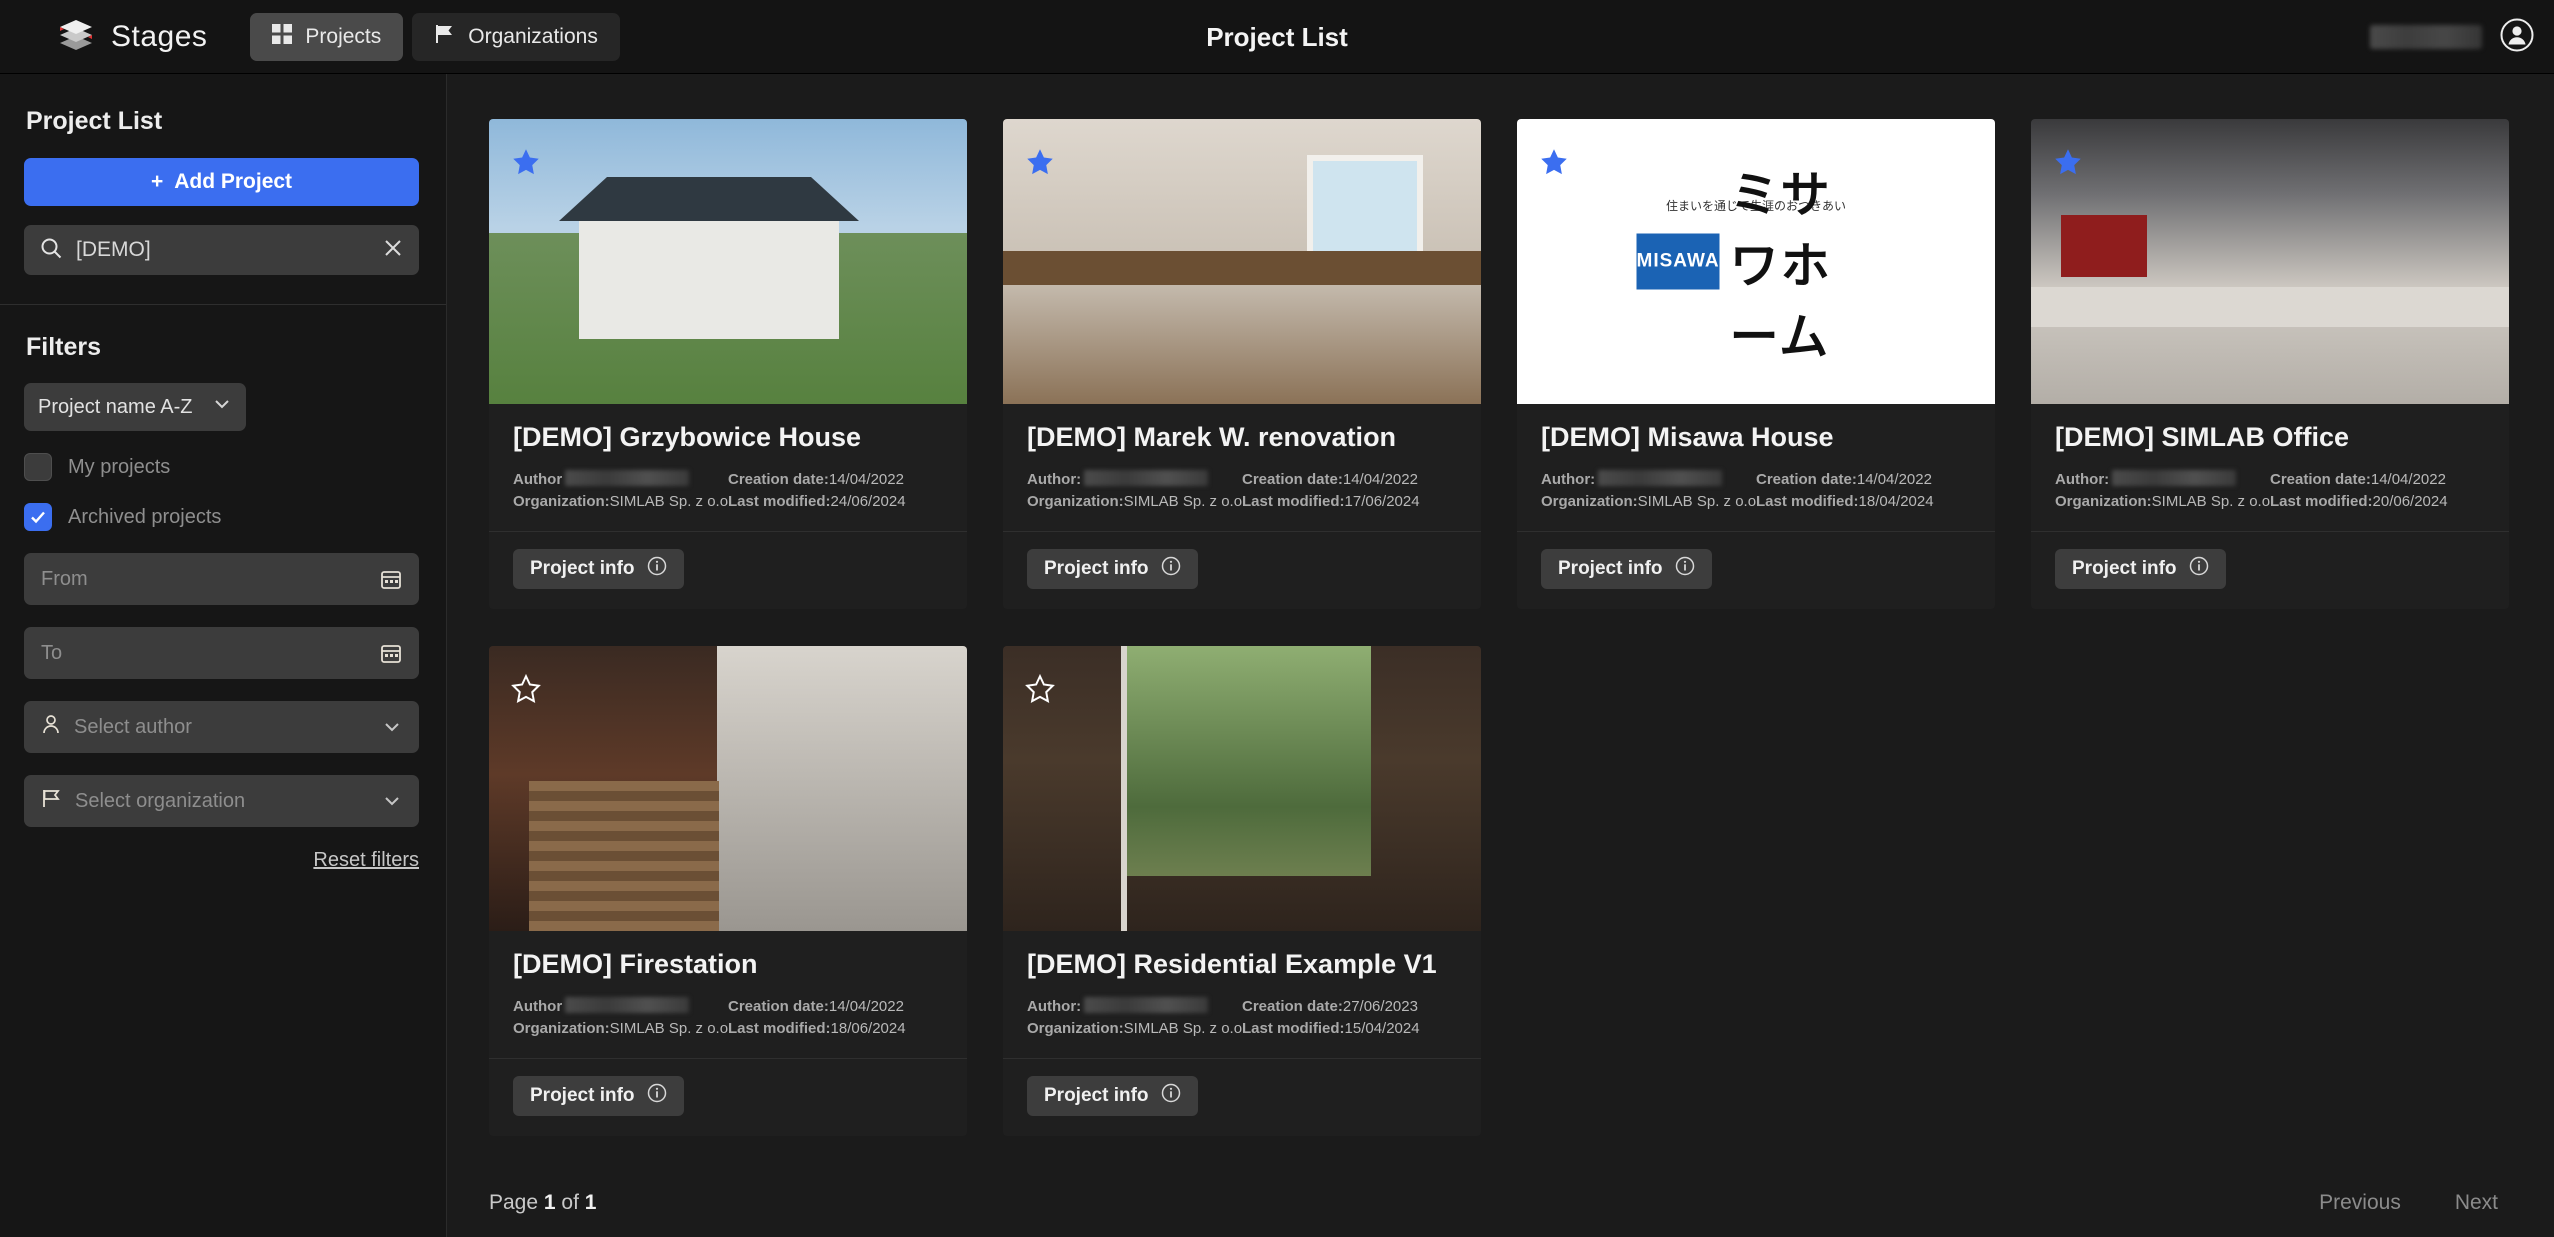  What do you see at coordinates (514, 1202) in the screenshot?
I see `page-prefix: Page` at bounding box center [514, 1202].